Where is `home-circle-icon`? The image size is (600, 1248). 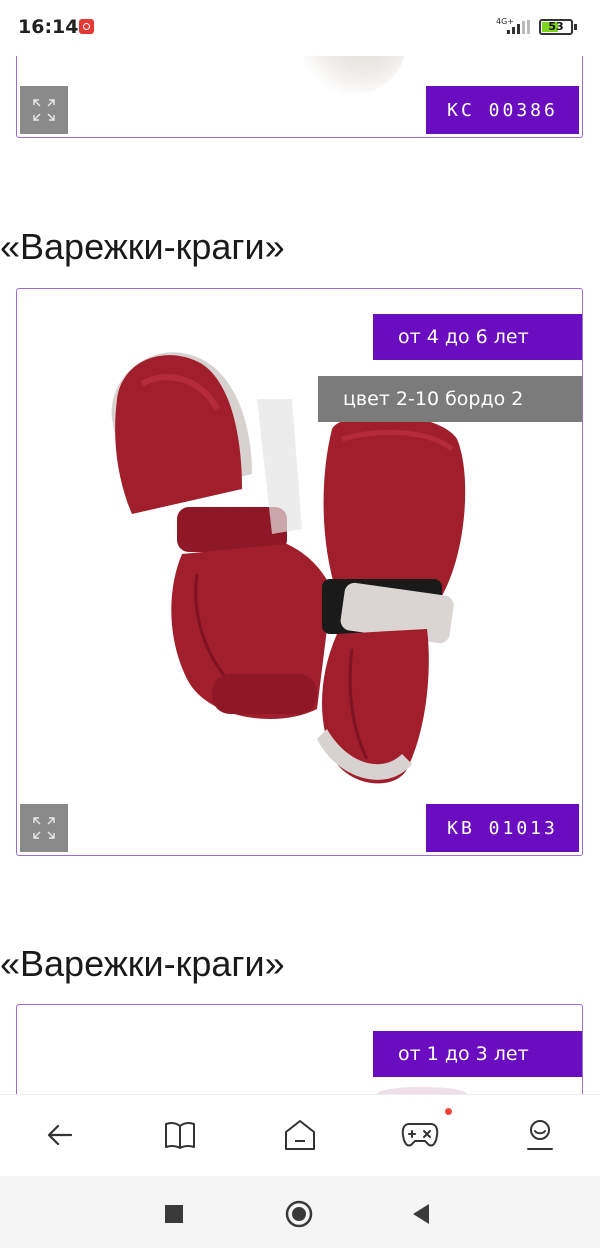 home-circle-icon is located at coordinates (299, 1214).